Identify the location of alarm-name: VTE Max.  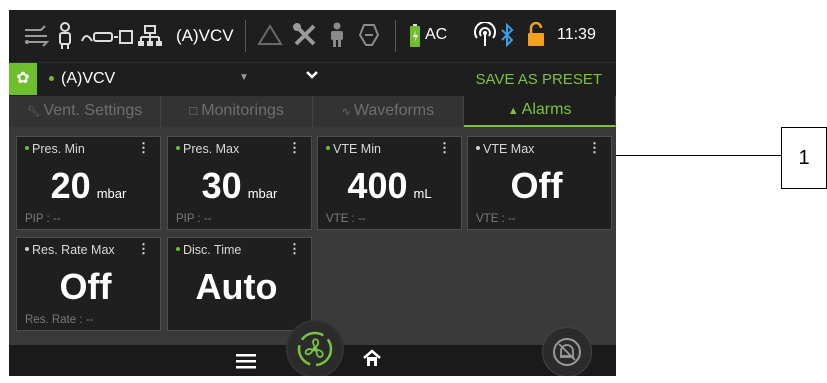
(509, 149).